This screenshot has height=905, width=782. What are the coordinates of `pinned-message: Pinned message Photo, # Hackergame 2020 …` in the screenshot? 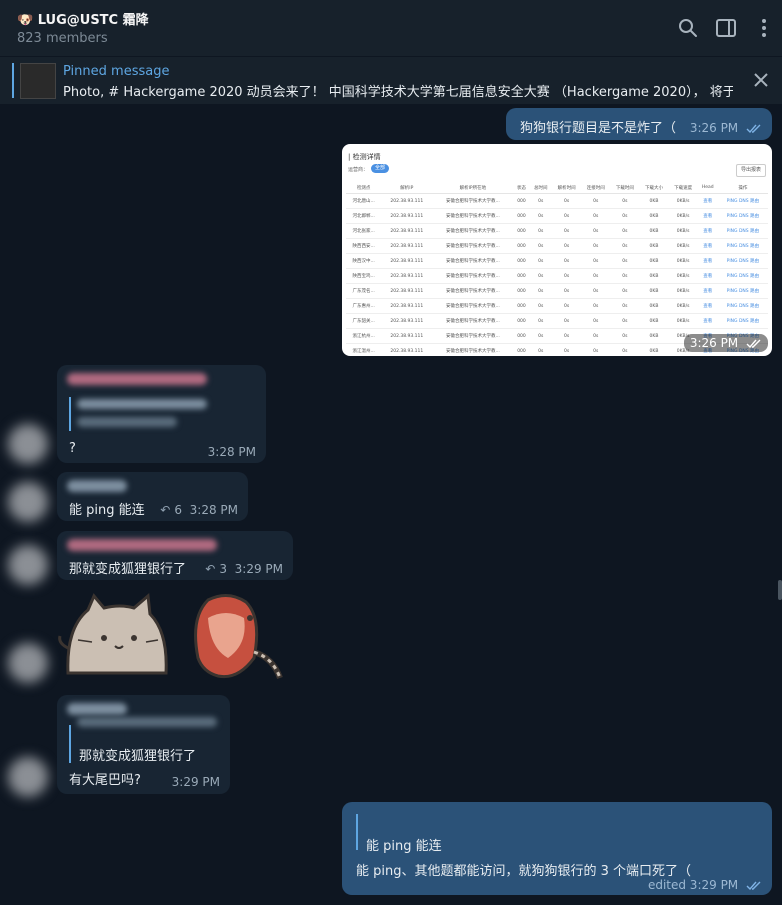 It's located at (391, 80).